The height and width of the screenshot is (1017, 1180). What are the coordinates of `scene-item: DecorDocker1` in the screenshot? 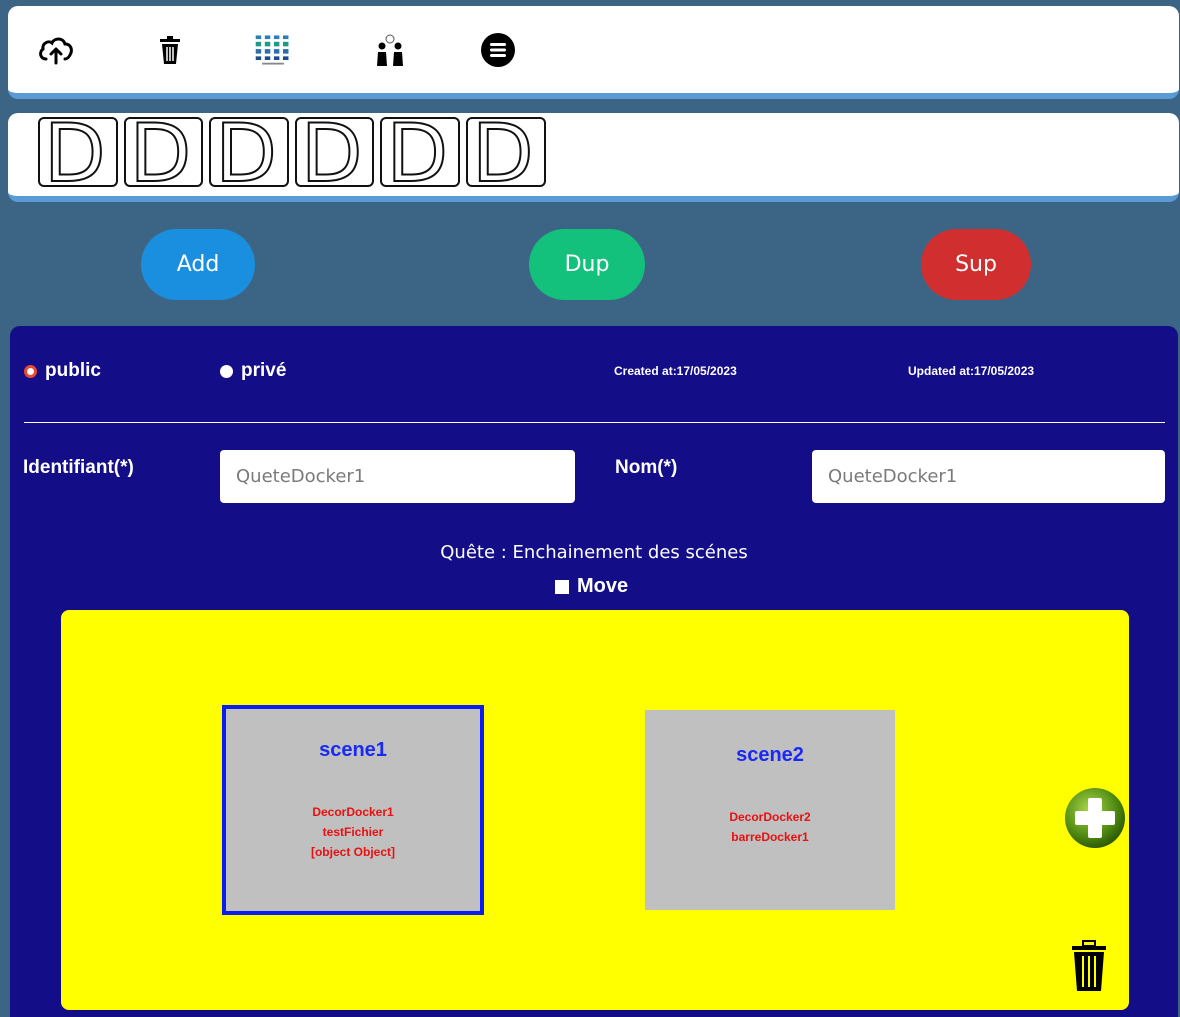 It's located at (353, 812).